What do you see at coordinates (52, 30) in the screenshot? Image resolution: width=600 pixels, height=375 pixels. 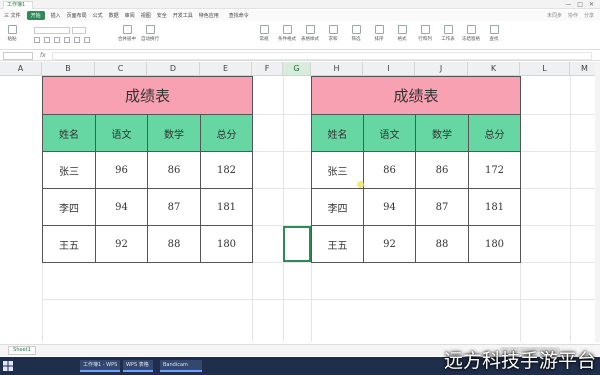 I see `font-family-select` at bounding box center [52, 30].